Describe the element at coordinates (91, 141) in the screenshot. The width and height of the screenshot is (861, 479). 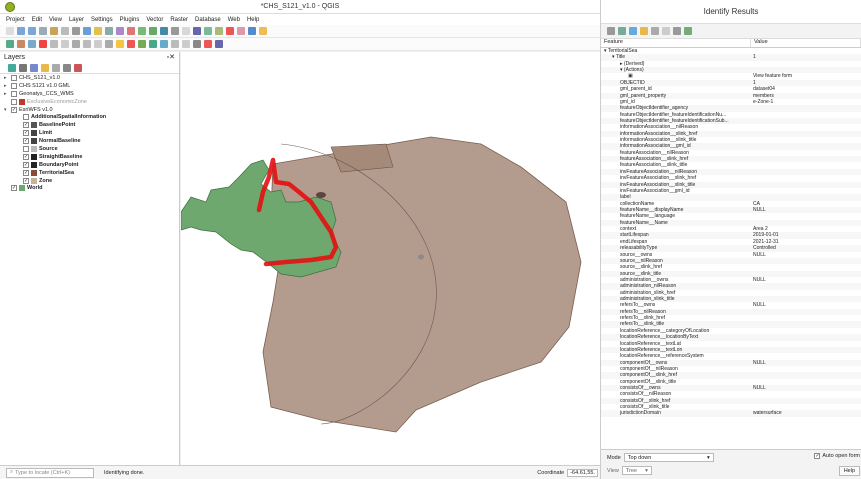
I see `layer-row: ✓ NormalBaseline` at that location.